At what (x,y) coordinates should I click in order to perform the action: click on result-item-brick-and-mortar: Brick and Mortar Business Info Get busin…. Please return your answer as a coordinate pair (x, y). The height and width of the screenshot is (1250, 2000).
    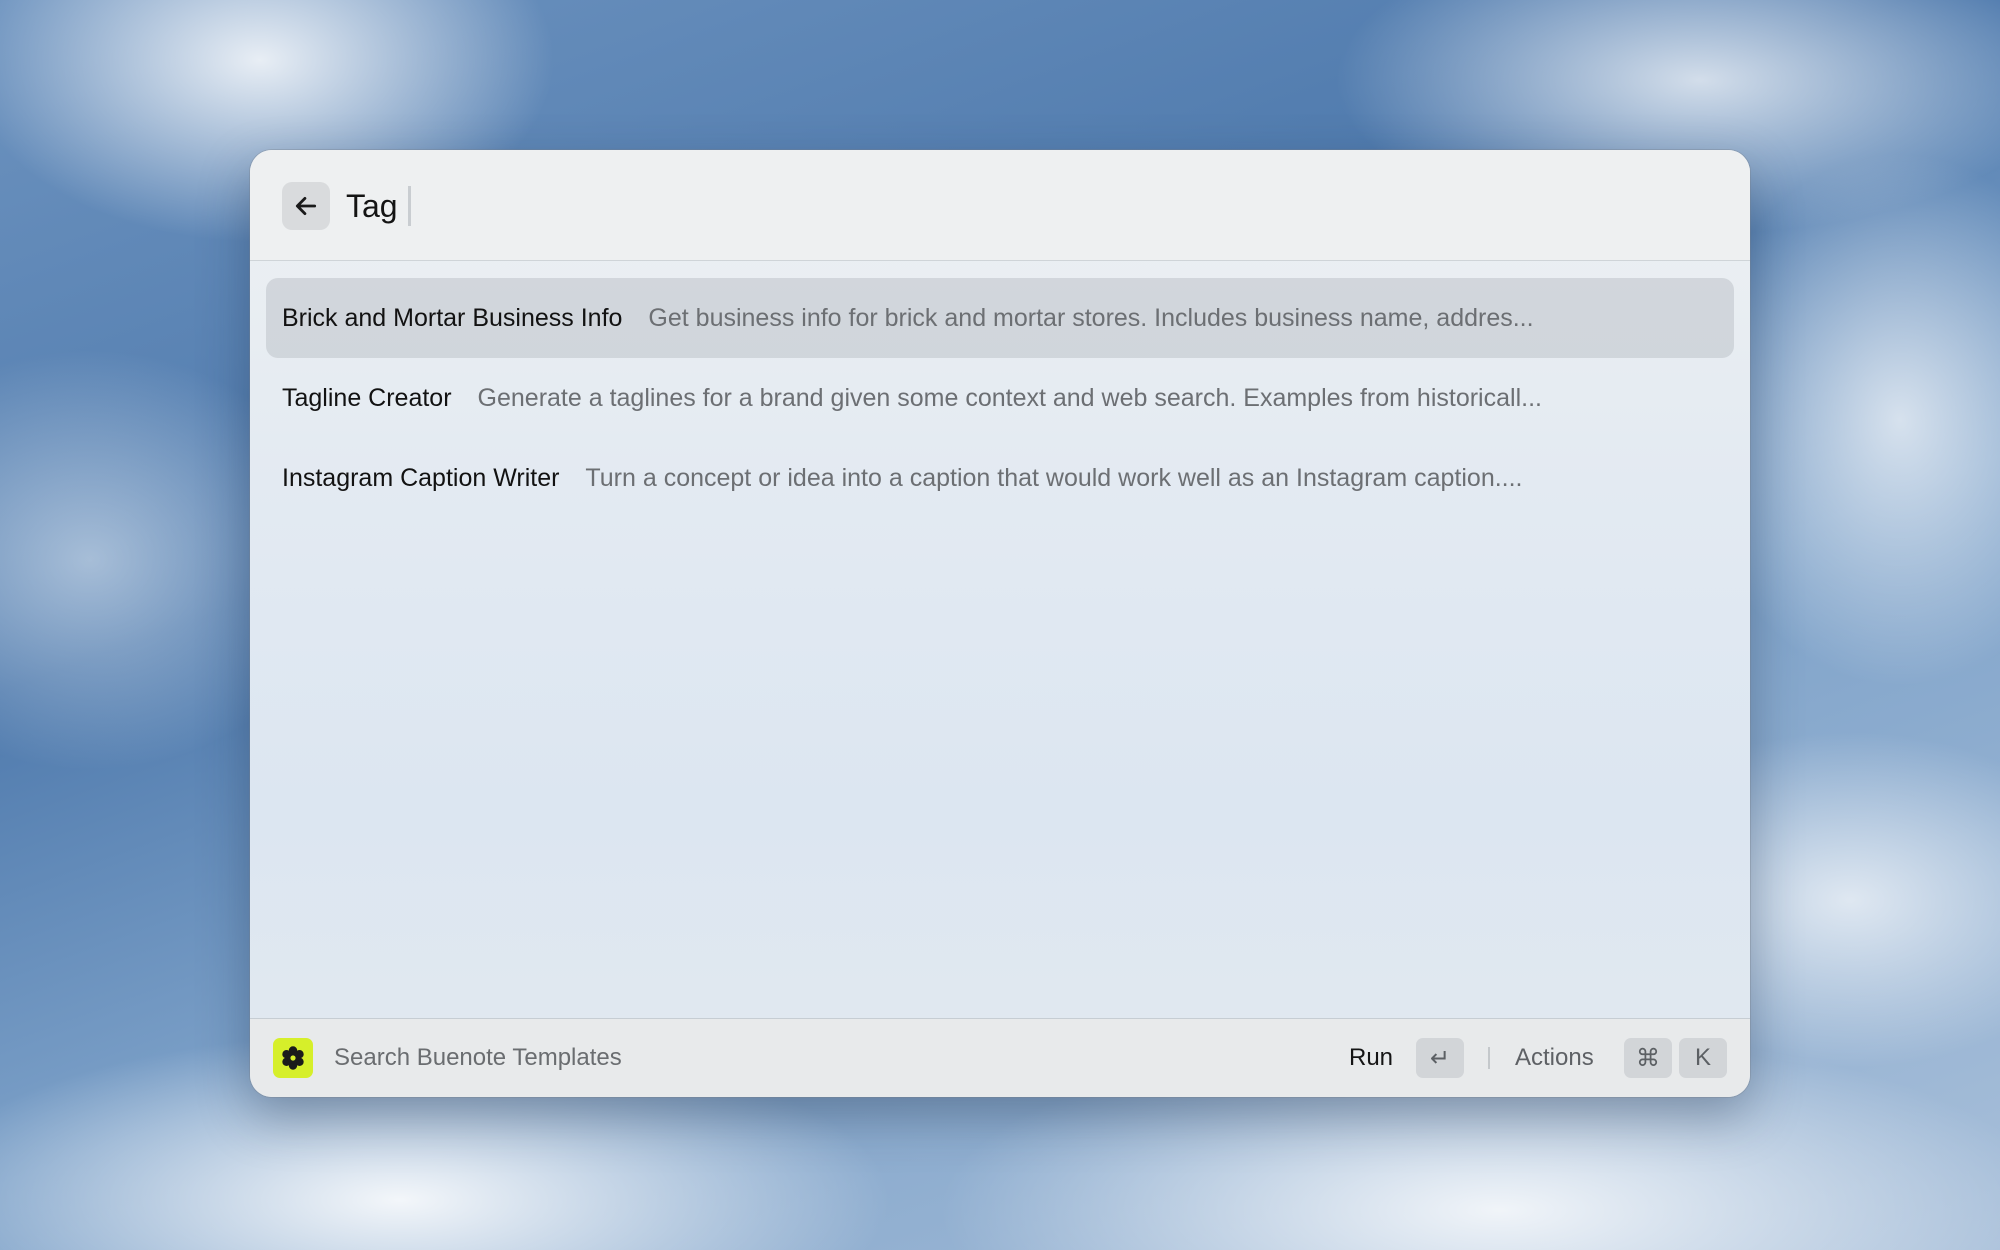
    Looking at the image, I should click on (1000, 318).